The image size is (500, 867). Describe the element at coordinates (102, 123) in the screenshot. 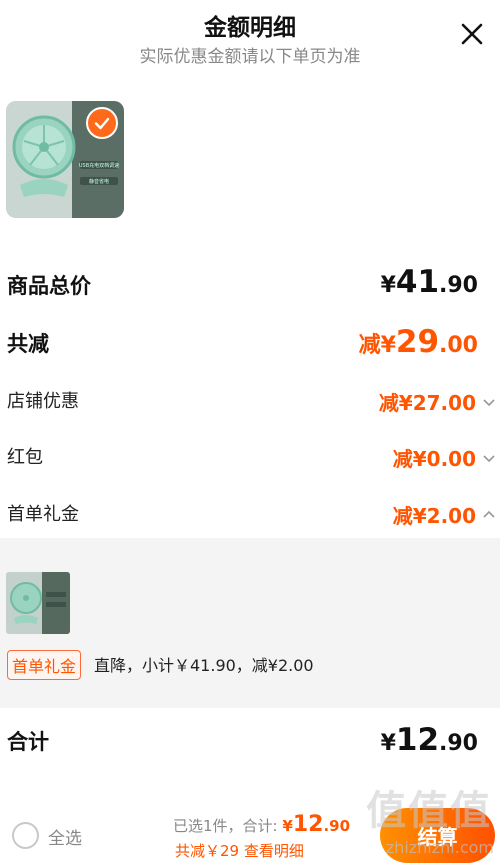

I see `selected-check-icon` at that location.